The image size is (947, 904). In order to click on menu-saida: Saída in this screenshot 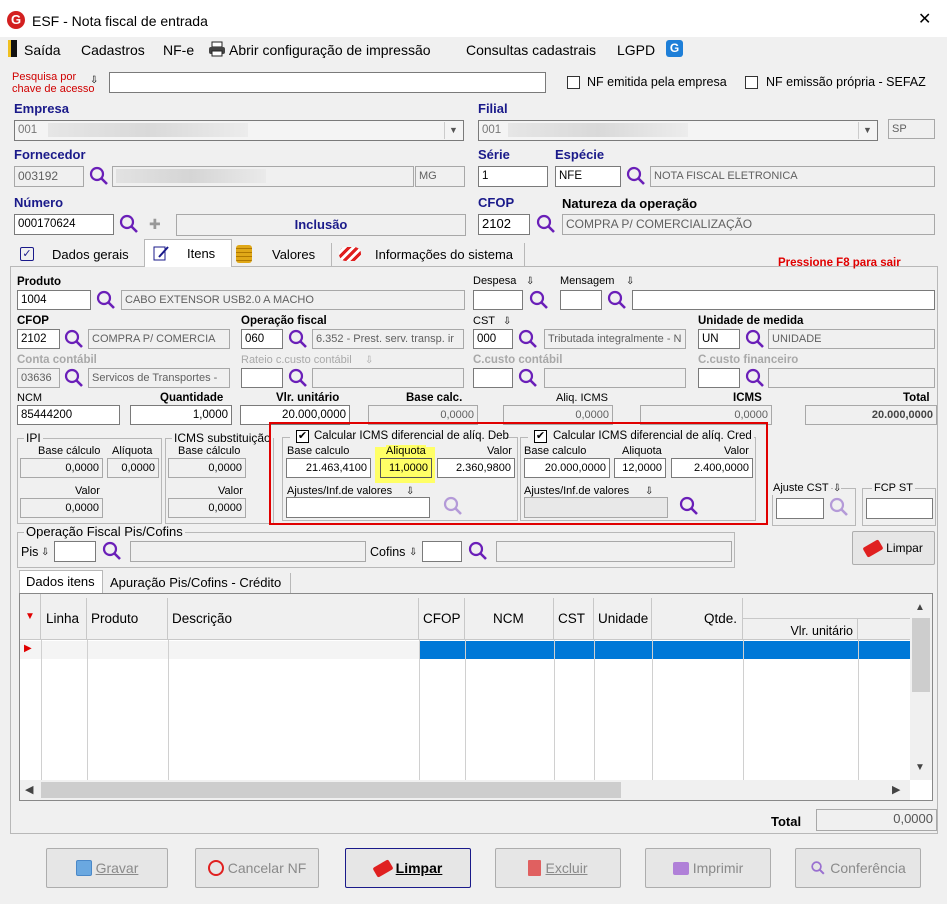, I will do `click(42, 50)`.